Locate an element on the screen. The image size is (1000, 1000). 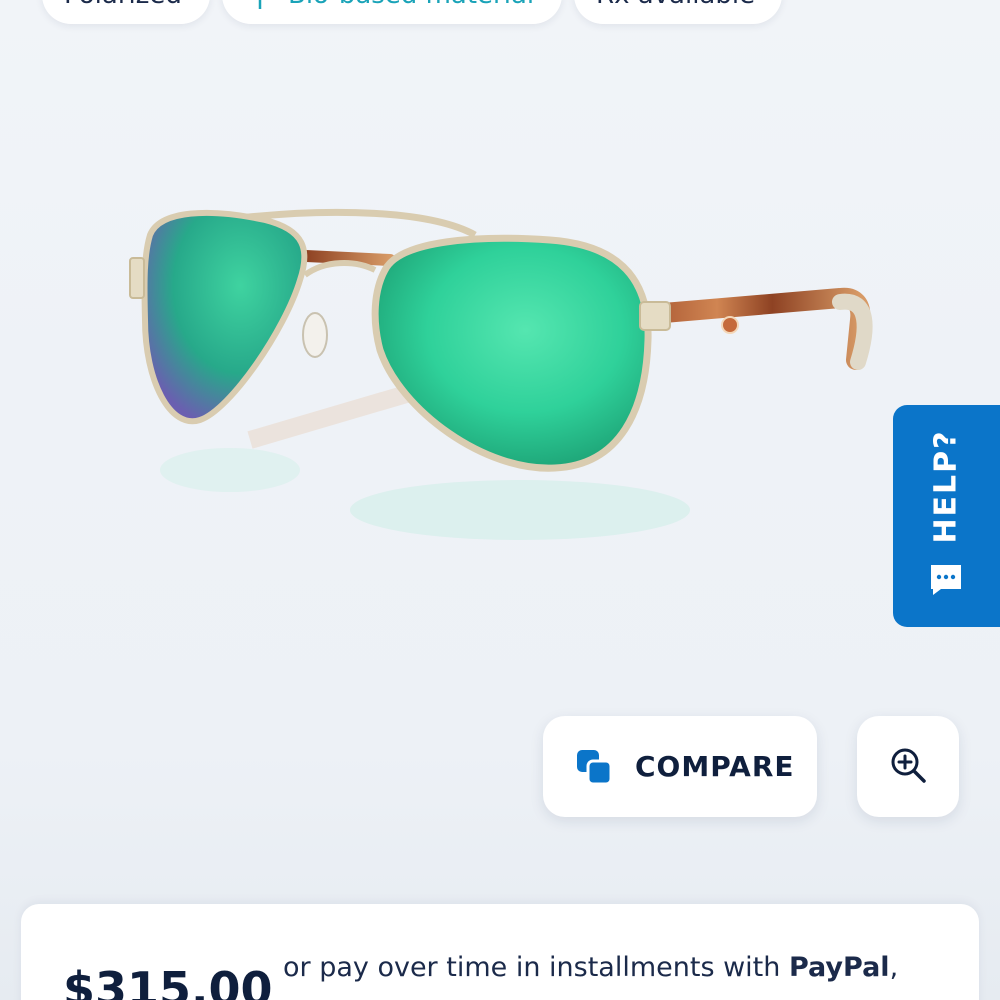
chat-bubble-icon is located at coordinates (946, 580).